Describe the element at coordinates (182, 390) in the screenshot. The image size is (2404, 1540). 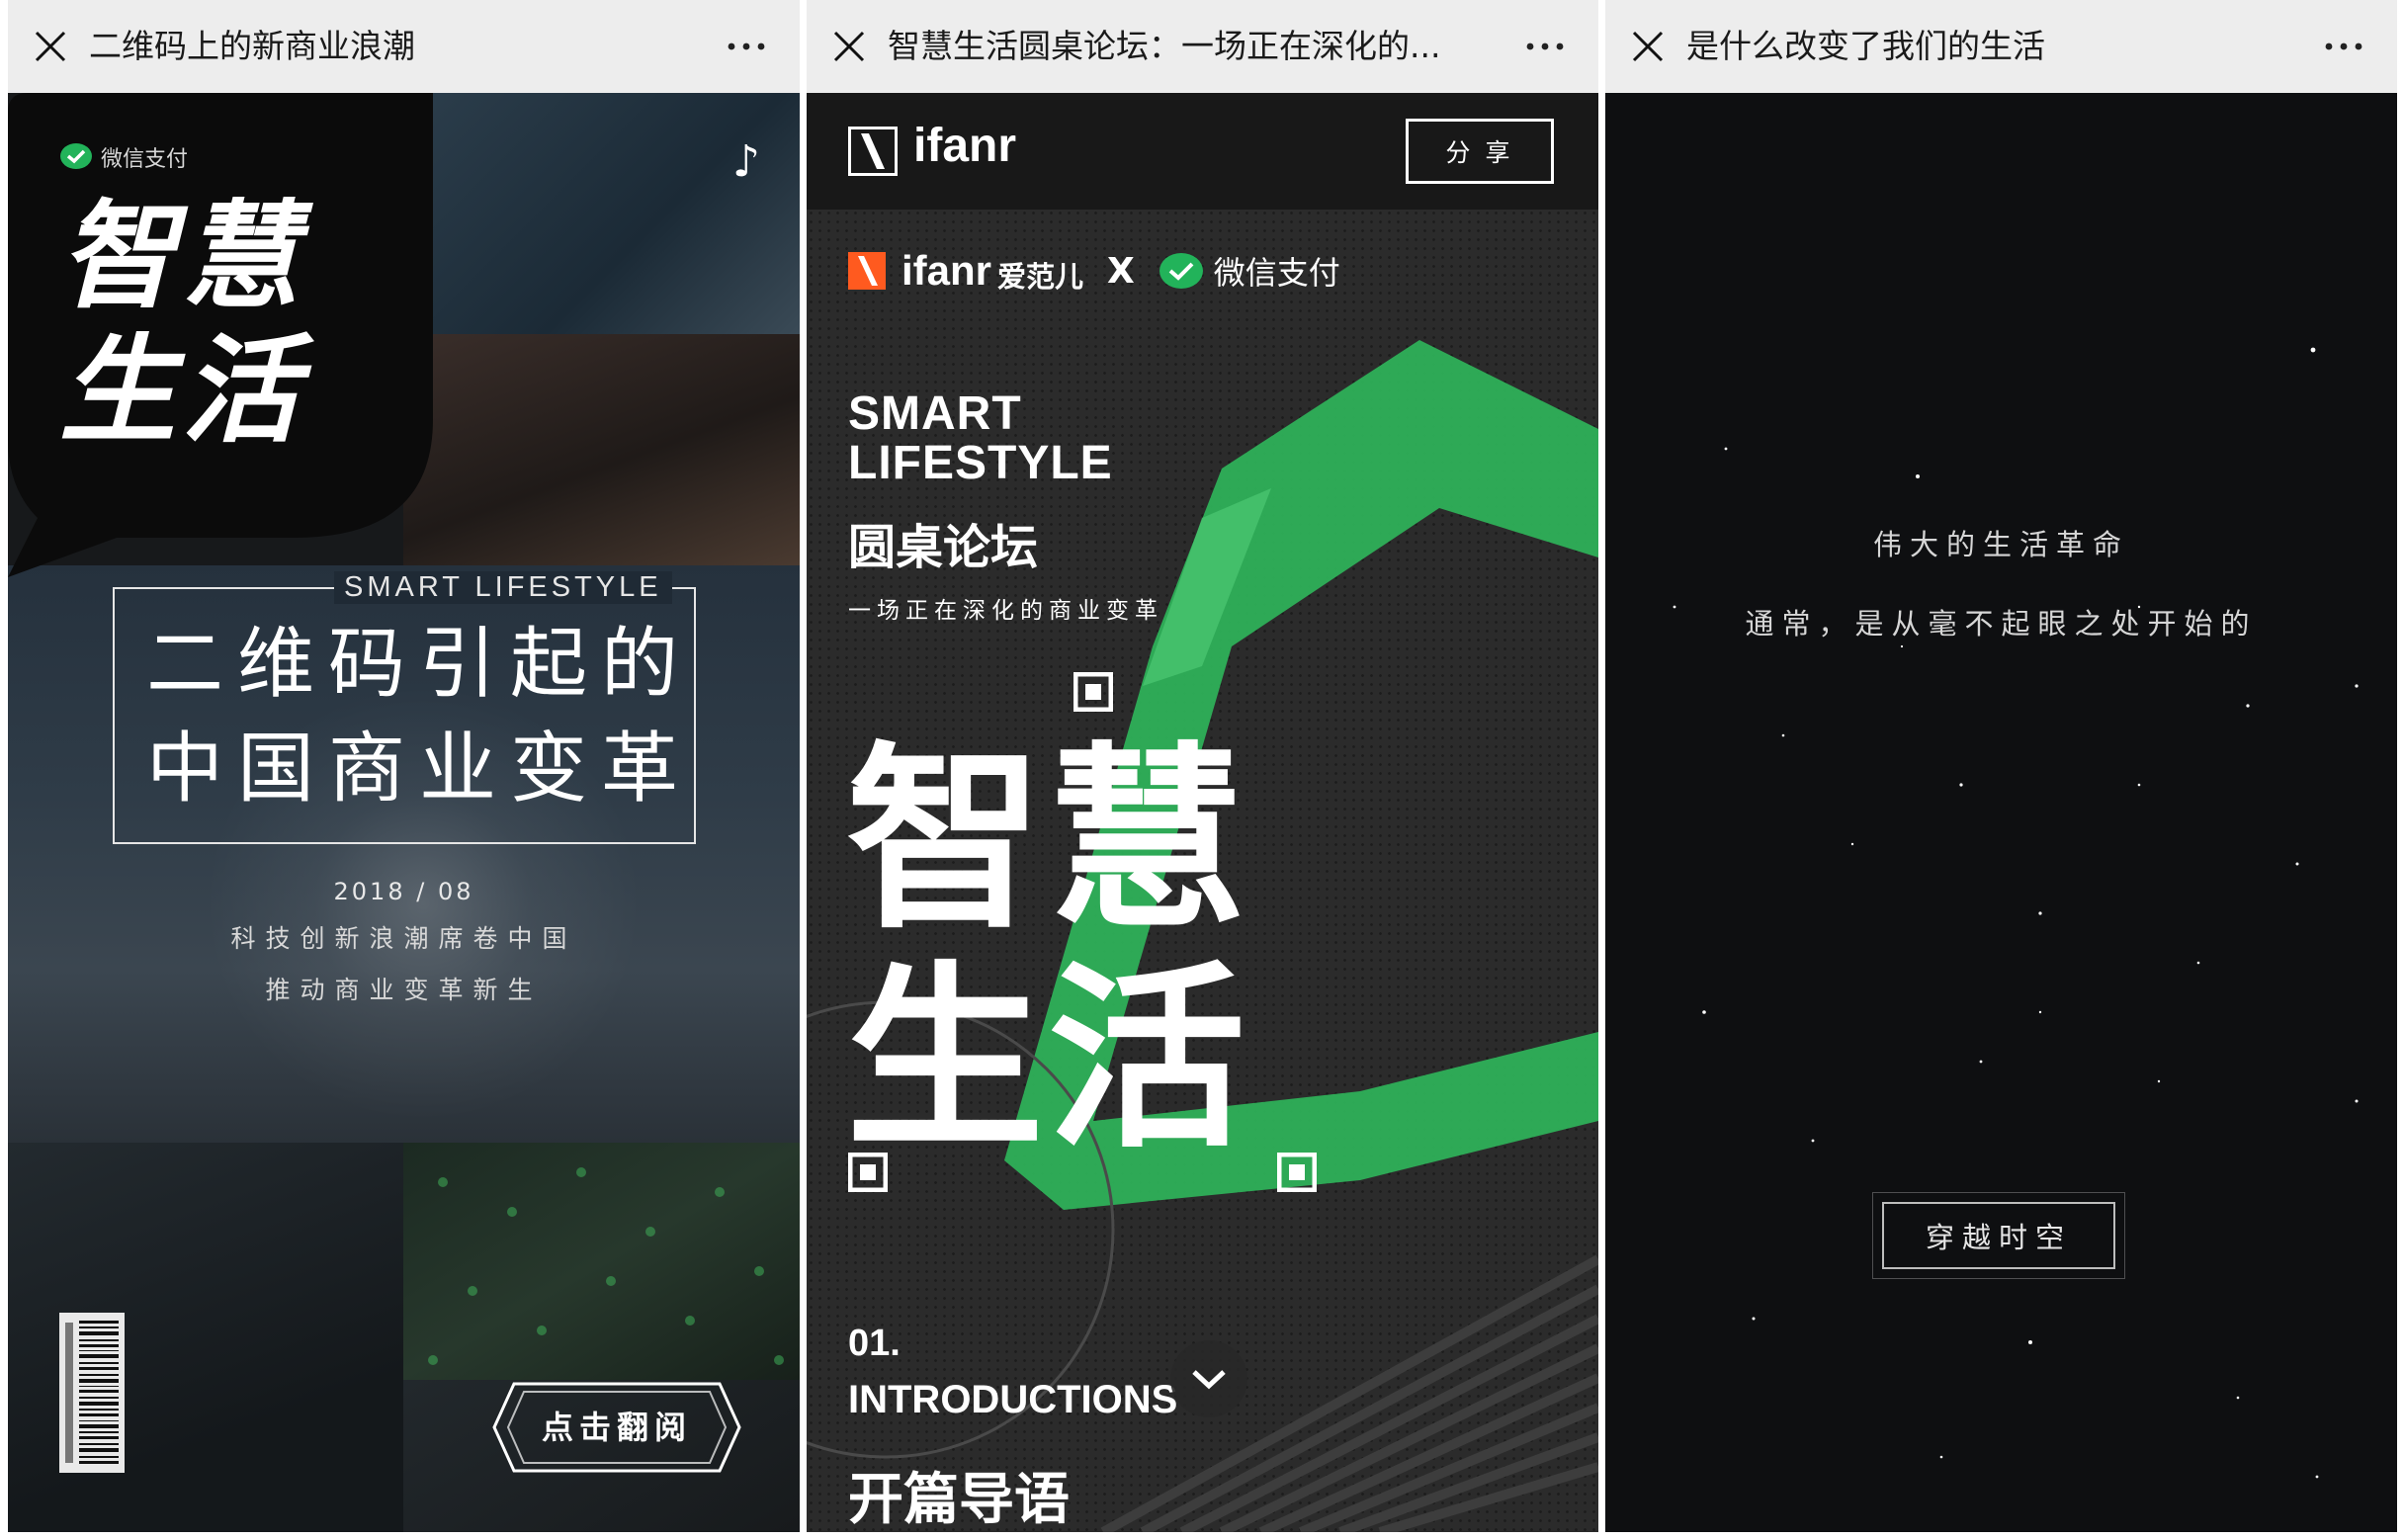
I see `hero-calligraphy-line-2: 生活` at that location.